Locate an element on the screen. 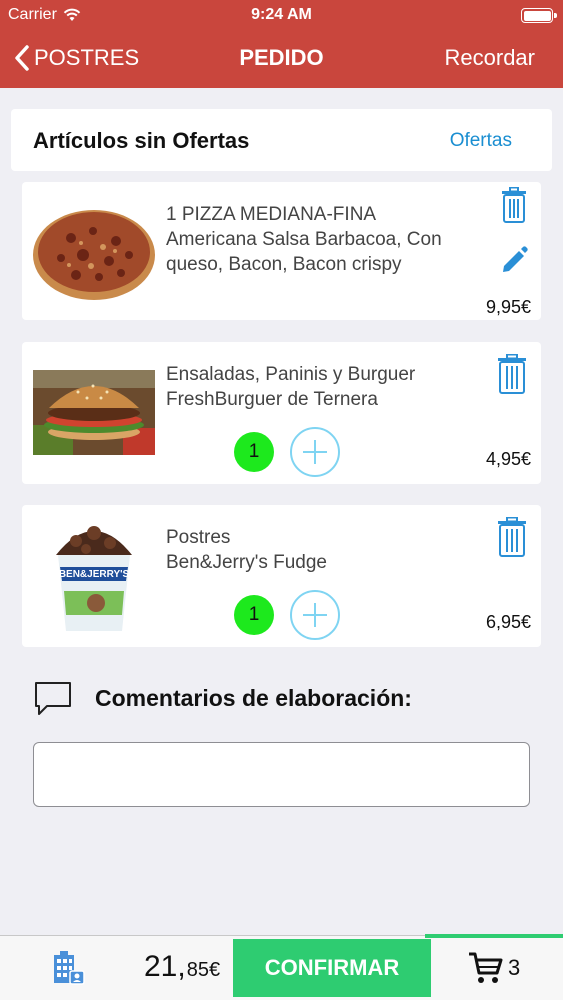 This screenshot has height=1000, width=563. item-category: Postres is located at coordinates (198, 537).